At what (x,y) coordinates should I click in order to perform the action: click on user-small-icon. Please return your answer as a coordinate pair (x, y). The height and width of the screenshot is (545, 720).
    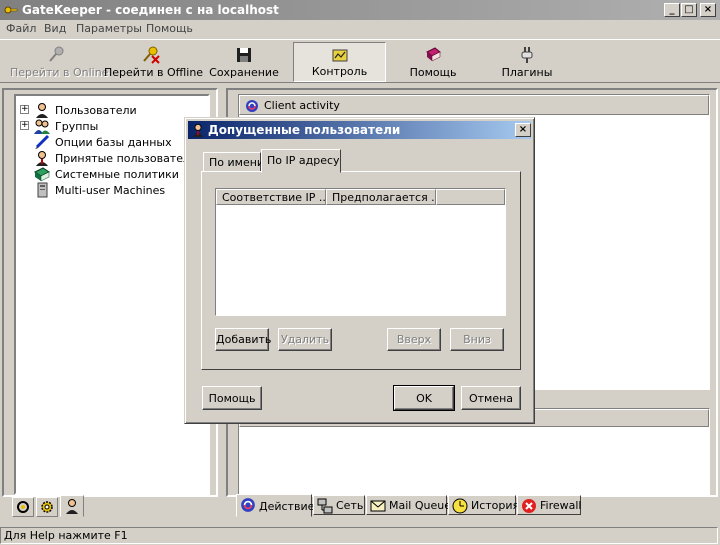
    Looking at the image, I should click on (72, 506).